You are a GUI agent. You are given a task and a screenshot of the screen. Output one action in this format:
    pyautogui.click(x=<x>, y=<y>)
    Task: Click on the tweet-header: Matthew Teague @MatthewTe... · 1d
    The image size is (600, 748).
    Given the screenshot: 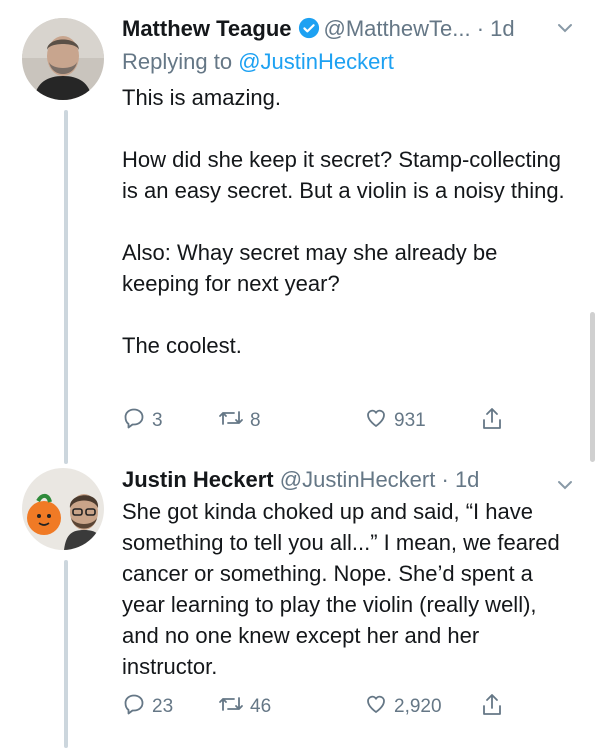 What is the action you would take?
    pyautogui.click(x=349, y=30)
    